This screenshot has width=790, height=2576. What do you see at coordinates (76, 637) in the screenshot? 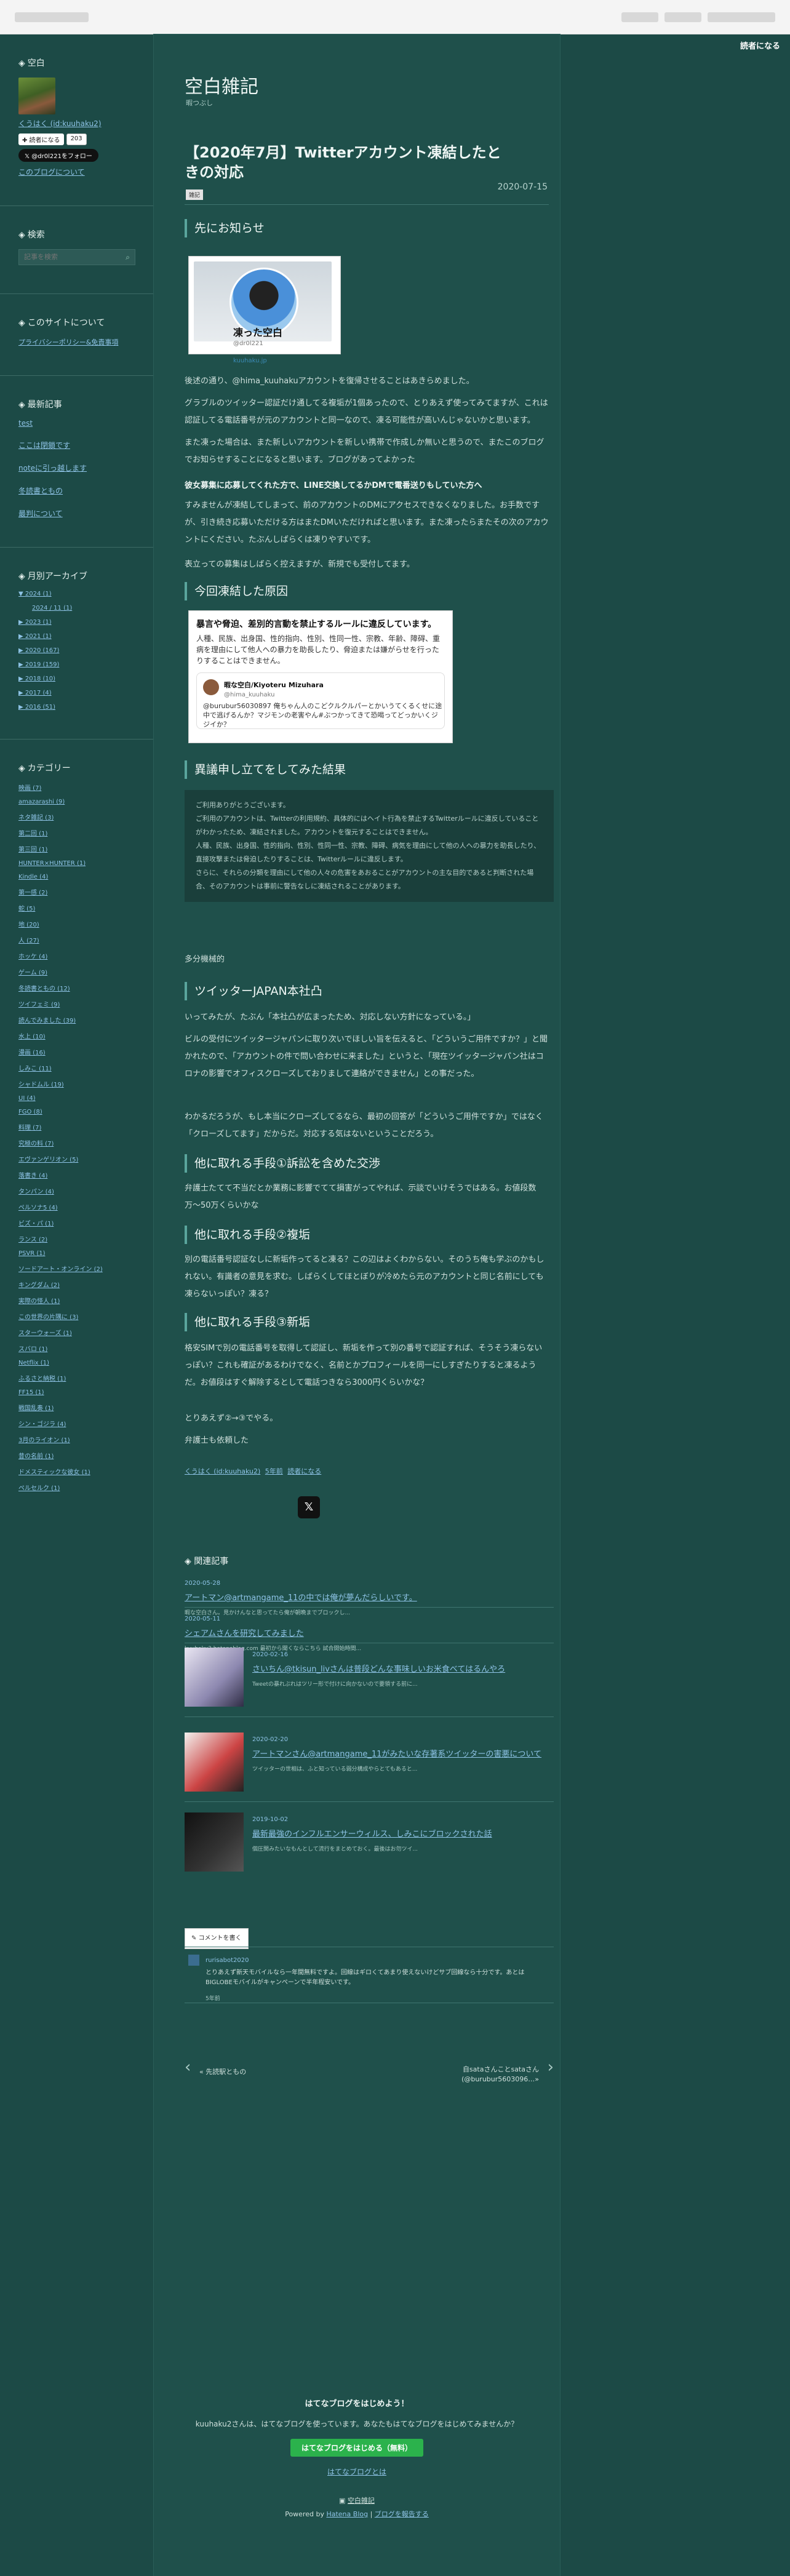
I see `archive-year-link: ▶ 2021 (1)` at bounding box center [76, 637].